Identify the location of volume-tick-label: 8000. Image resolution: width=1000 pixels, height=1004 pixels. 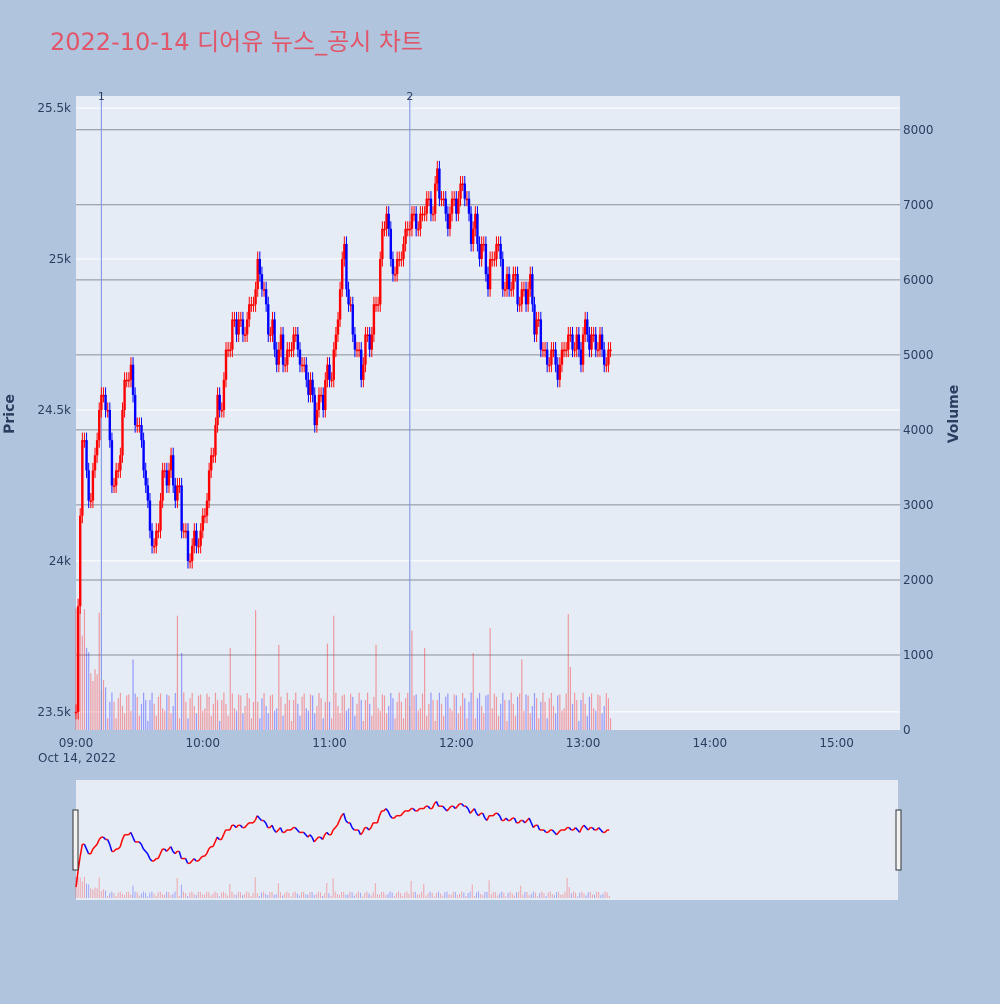
(918, 130).